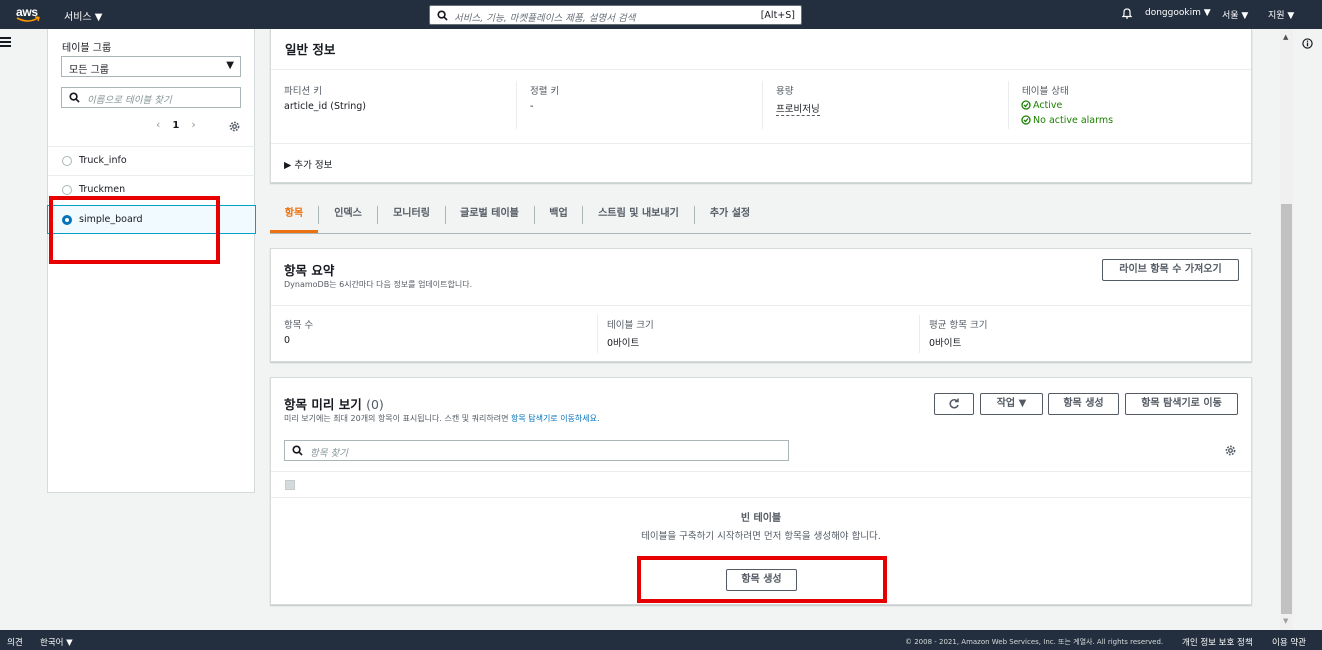 This screenshot has width=1322, height=650. What do you see at coordinates (83, 15) in the screenshot?
I see `services-menu: 서비스 ▼` at bounding box center [83, 15].